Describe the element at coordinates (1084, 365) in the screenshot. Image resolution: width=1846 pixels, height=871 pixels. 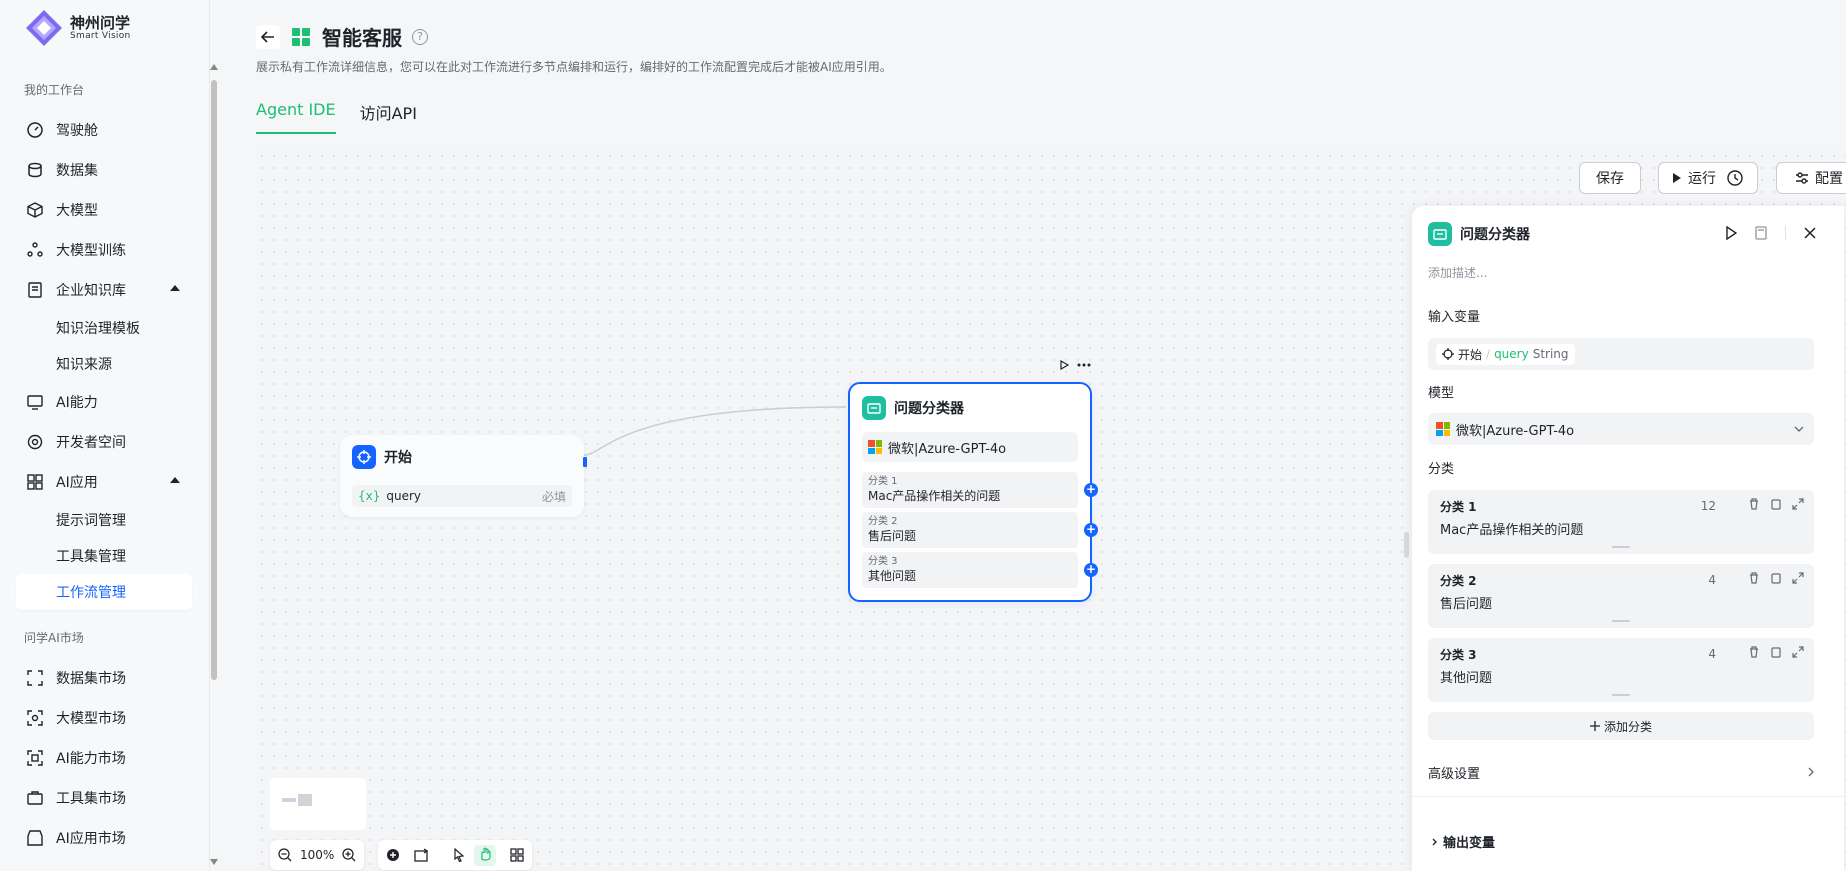
I see `more-dots-icon` at that location.